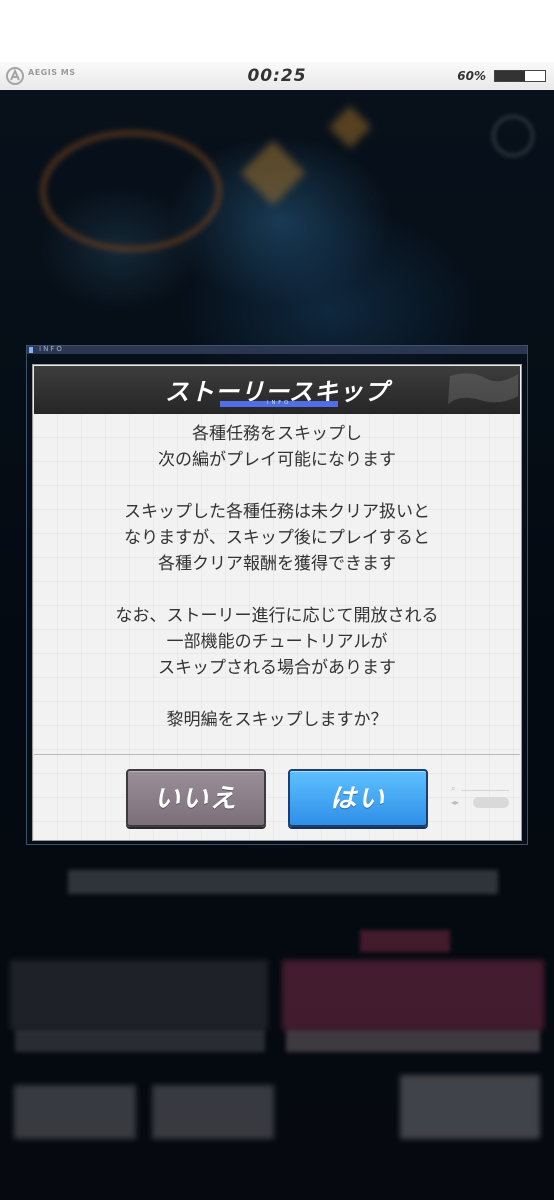 Image resolution: width=554 pixels, height=1200 pixels. I want to click on info-label: INFO, so click(51, 349).